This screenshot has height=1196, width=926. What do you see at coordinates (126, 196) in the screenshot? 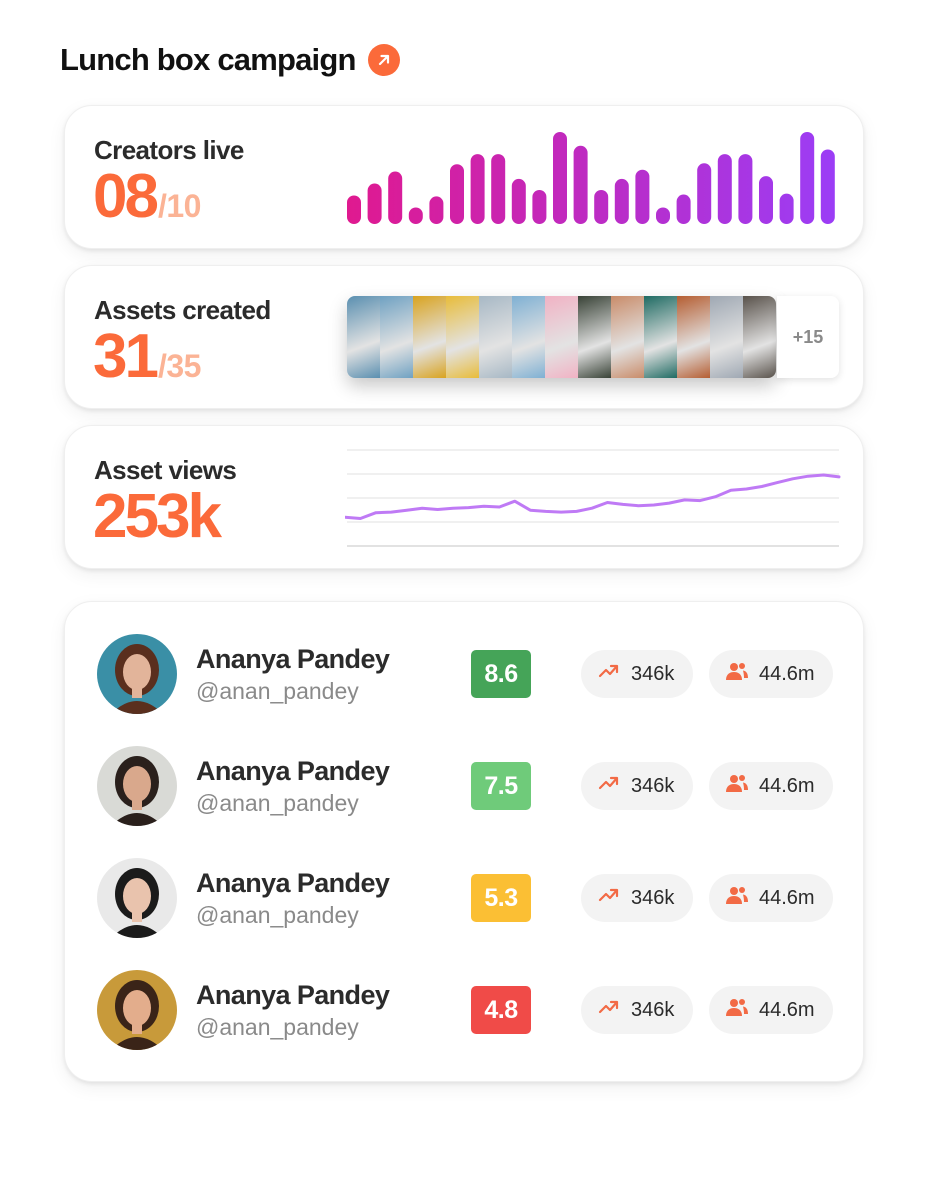
I see `creators-live-count: 08` at bounding box center [126, 196].